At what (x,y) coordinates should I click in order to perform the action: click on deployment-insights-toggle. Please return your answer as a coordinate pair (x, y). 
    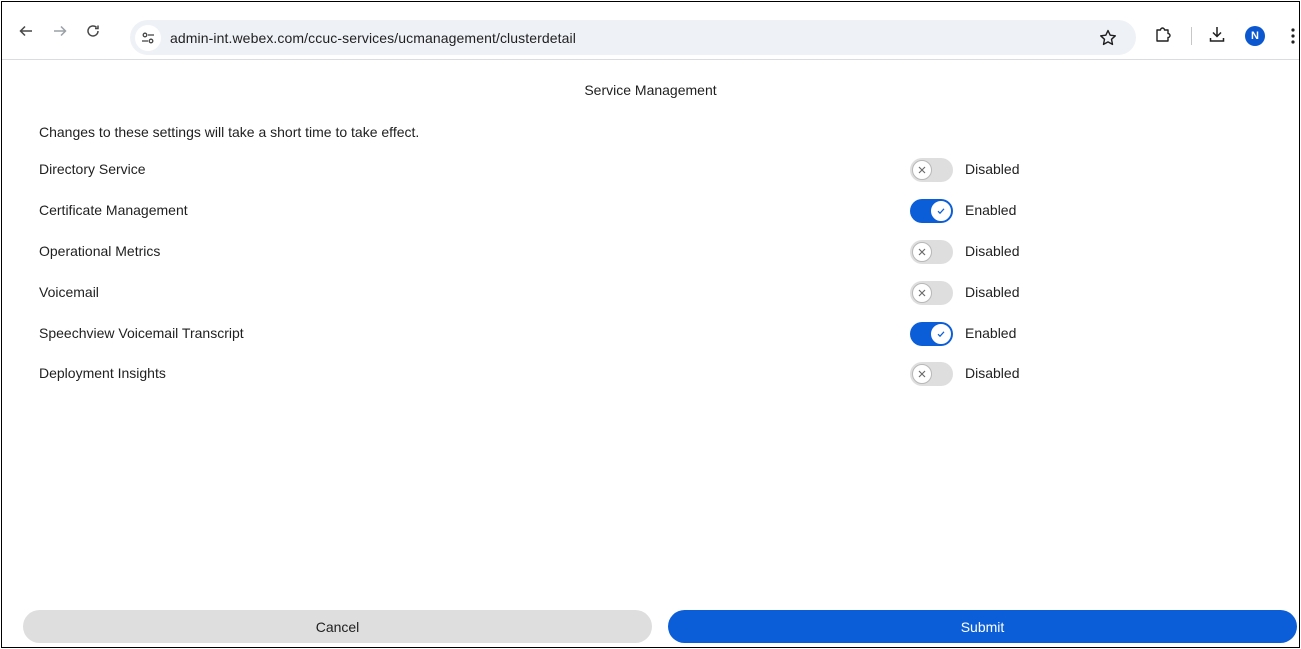
    Looking at the image, I should click on (931, 374).